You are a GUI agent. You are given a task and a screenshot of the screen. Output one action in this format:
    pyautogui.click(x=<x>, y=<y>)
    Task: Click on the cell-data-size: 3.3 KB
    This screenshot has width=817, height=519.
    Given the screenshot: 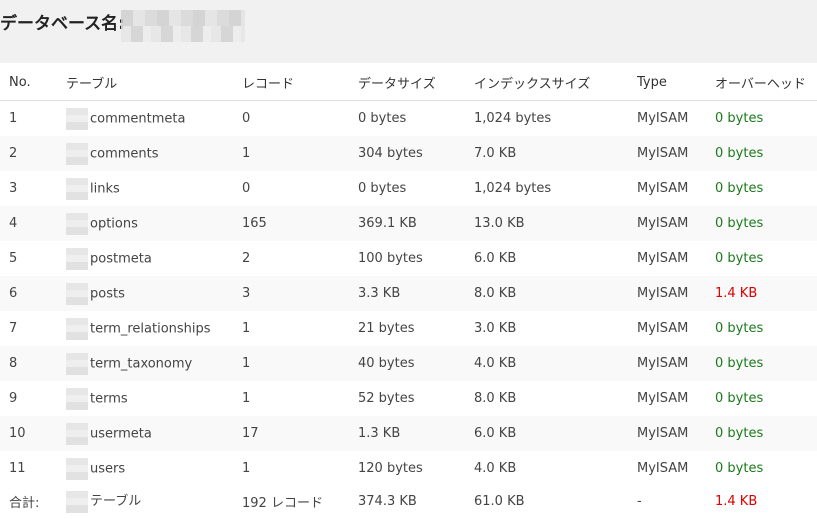 What is the action you would take?
    pyautogui.click(x=416, y=293)
    